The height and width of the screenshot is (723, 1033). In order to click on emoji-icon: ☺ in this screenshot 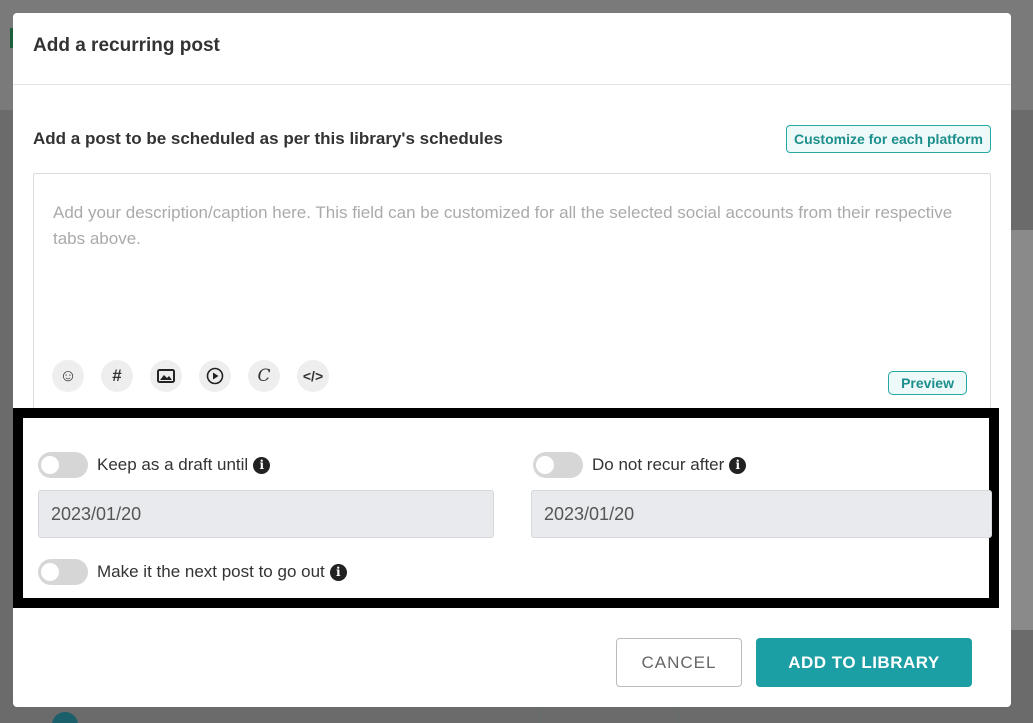, I will do `click(68, 376)`.